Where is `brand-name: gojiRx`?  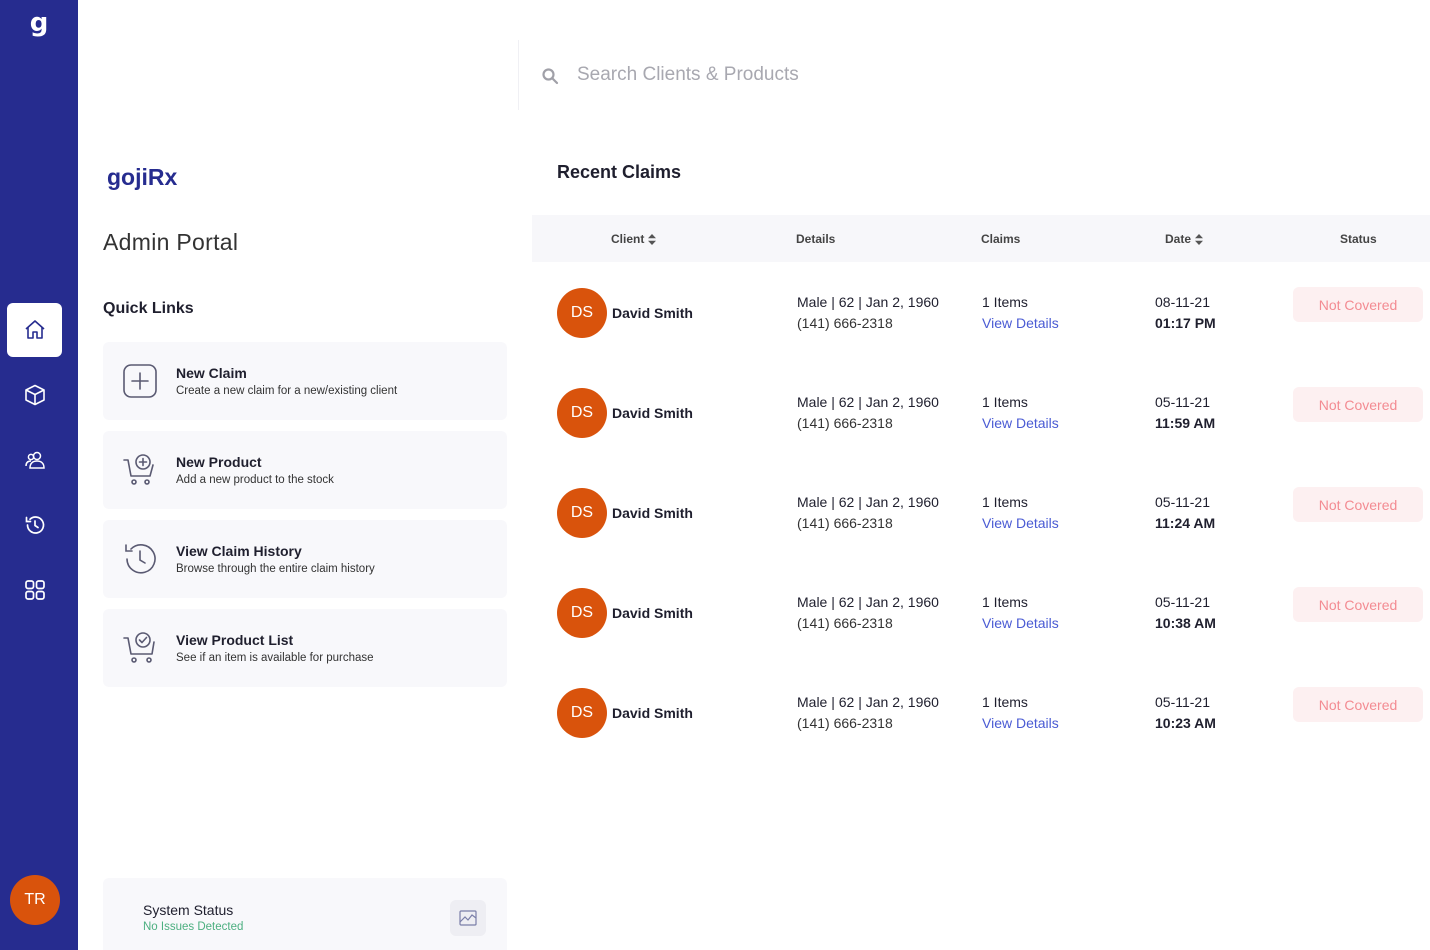 brand-name: gojiRx is located at coordinates (142, 177).